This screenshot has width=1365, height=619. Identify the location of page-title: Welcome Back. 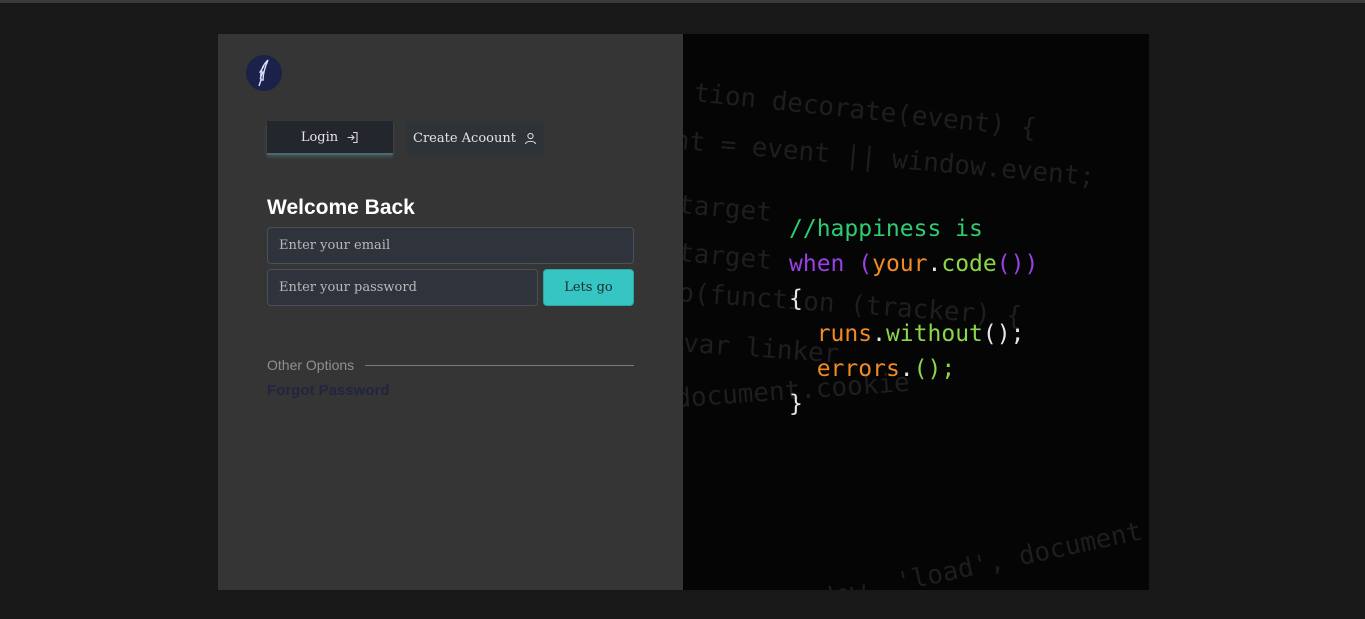
(341, 207).